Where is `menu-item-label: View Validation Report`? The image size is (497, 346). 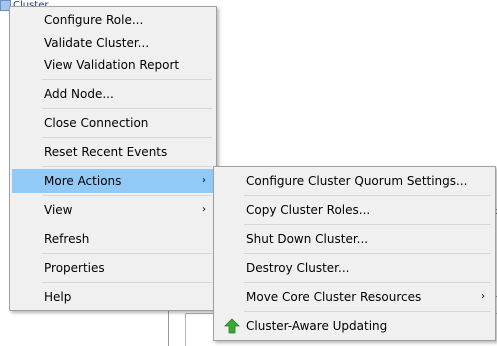
menu-item-label: View Validation Report is located at coordinates (112, 65).